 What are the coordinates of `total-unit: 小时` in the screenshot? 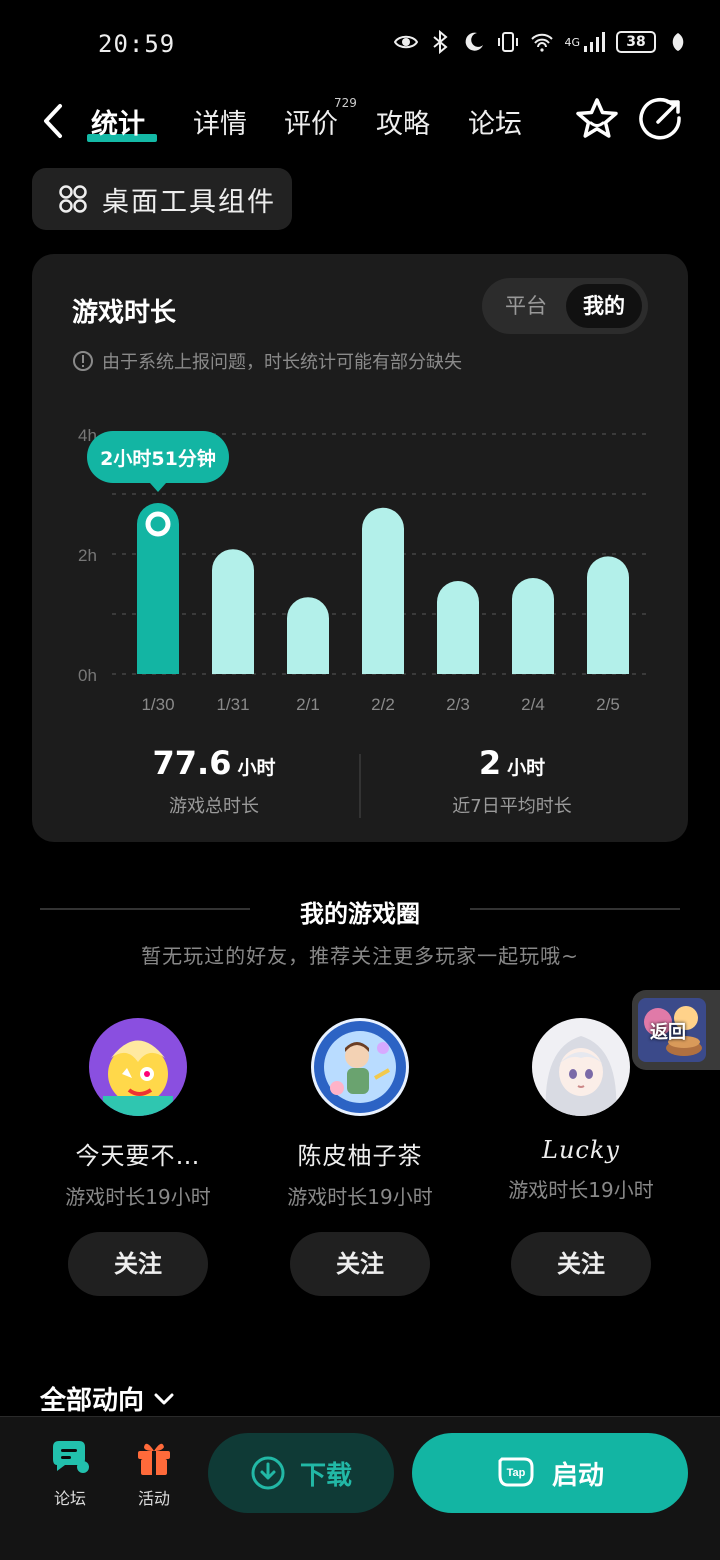 It's located at (256, 768).